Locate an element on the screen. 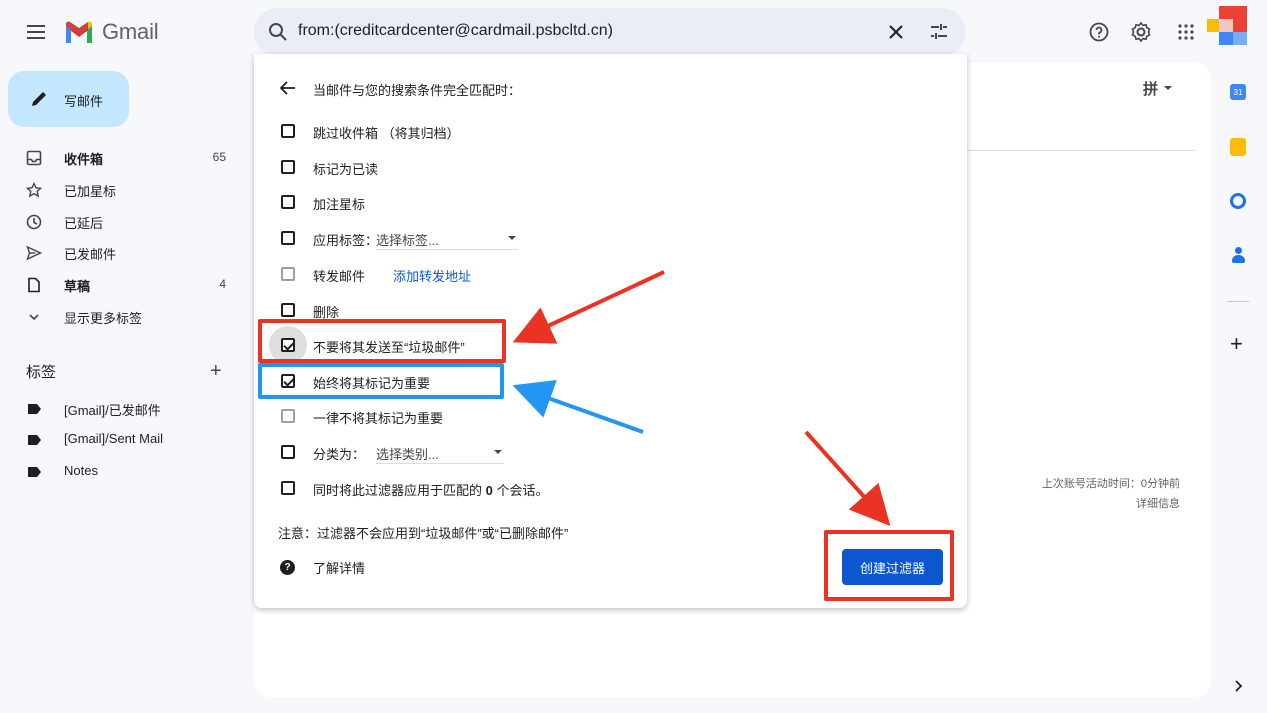  annotation-arrows is located at coordinates (701, 398).